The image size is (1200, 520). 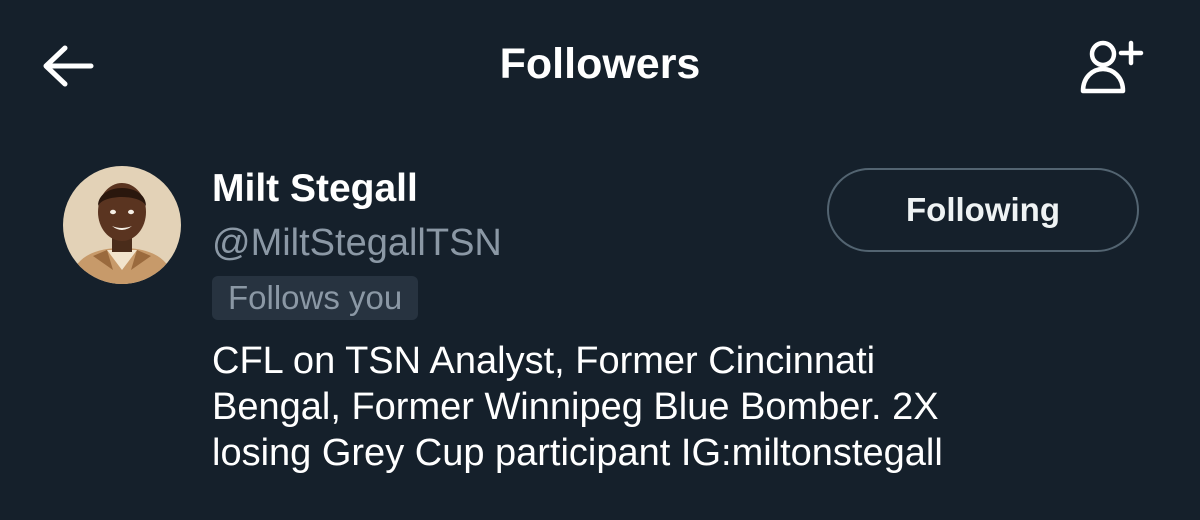 What do you see at coordinates (315, 298) in the screenshot?
I see `follows-you-badge: Follows you` at bounding box center [315, 298].